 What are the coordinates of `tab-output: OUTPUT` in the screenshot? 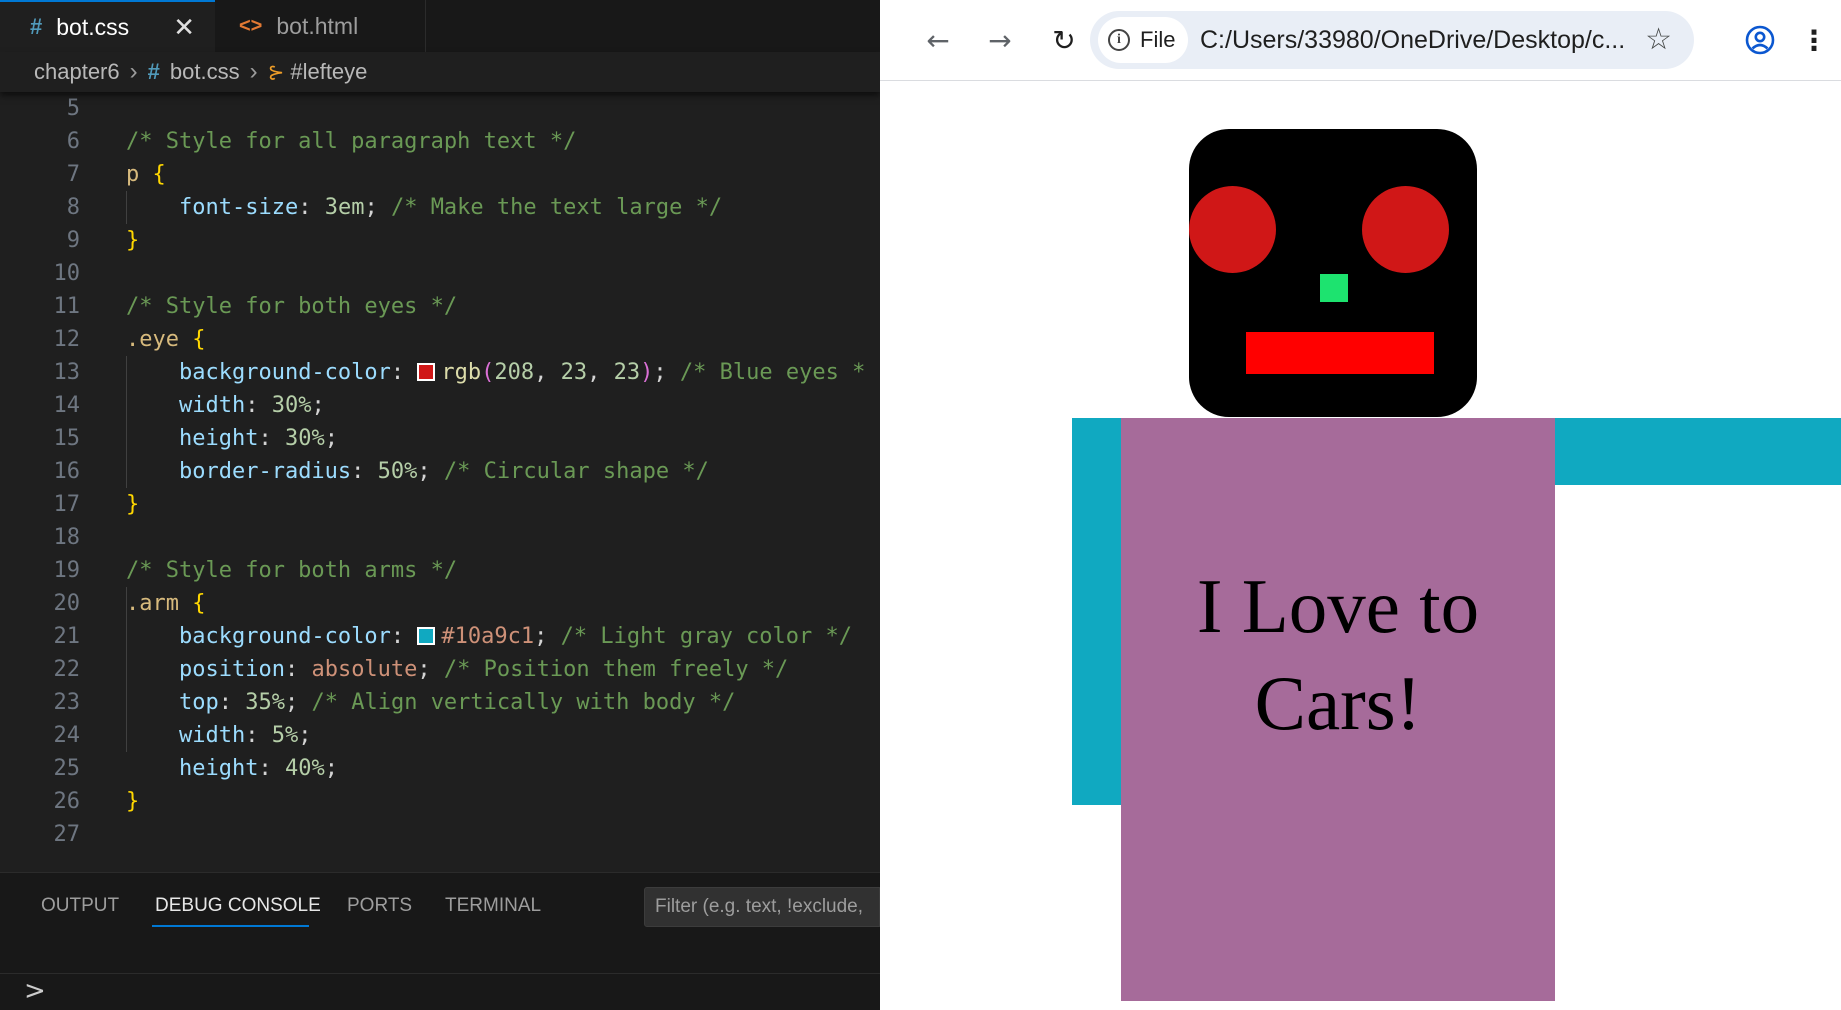 It's located at (80, 906).